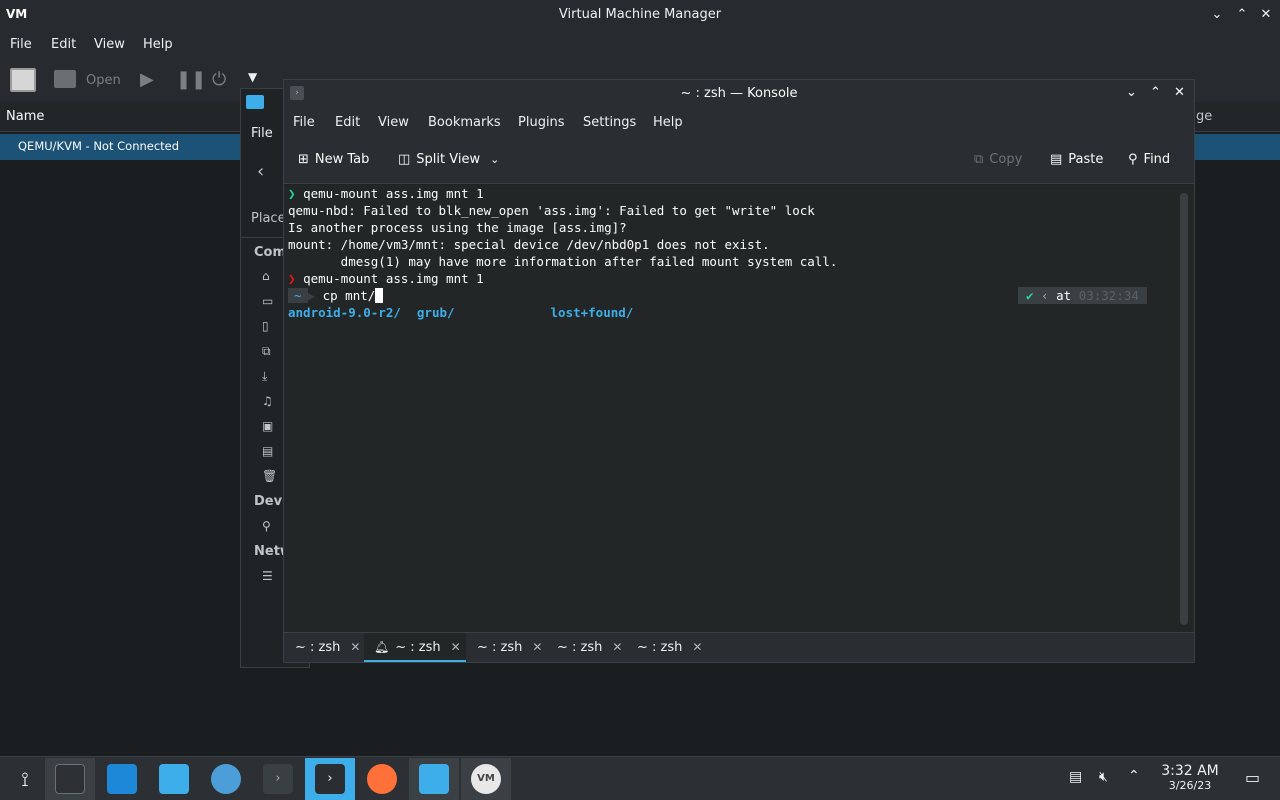  I want to click on close-button: ✕, so click(1266, 15).